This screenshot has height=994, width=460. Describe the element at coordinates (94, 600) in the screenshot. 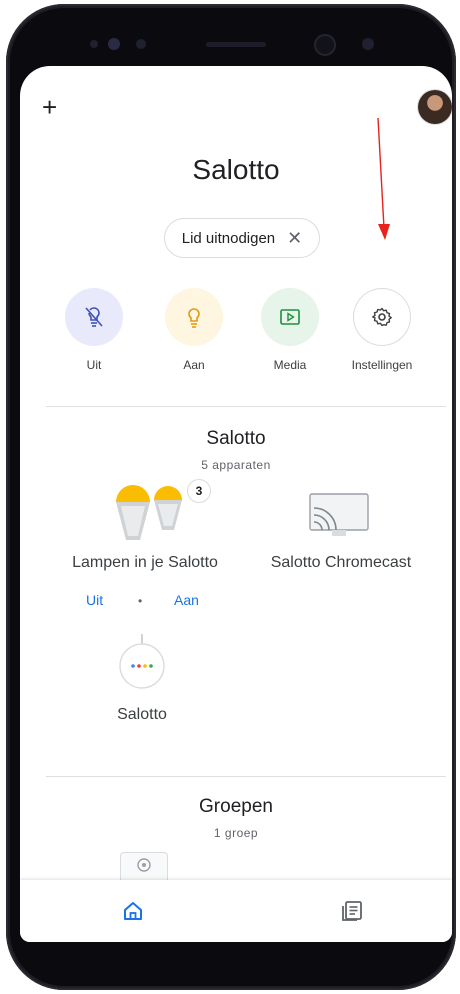

I see `lamps-off-link: Uit` at that location.